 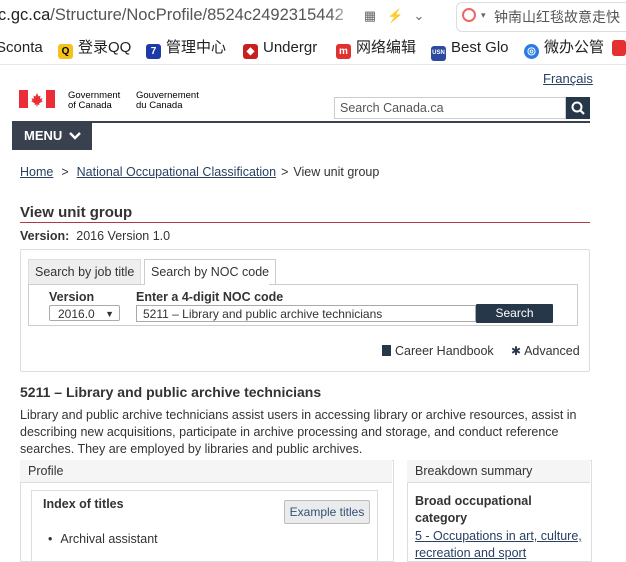 What do you see at coordinates (557, 17) in the screenshot?
I see `browser-search-text: 钟南山红毯故意走快` at bounding box center [557, 17].